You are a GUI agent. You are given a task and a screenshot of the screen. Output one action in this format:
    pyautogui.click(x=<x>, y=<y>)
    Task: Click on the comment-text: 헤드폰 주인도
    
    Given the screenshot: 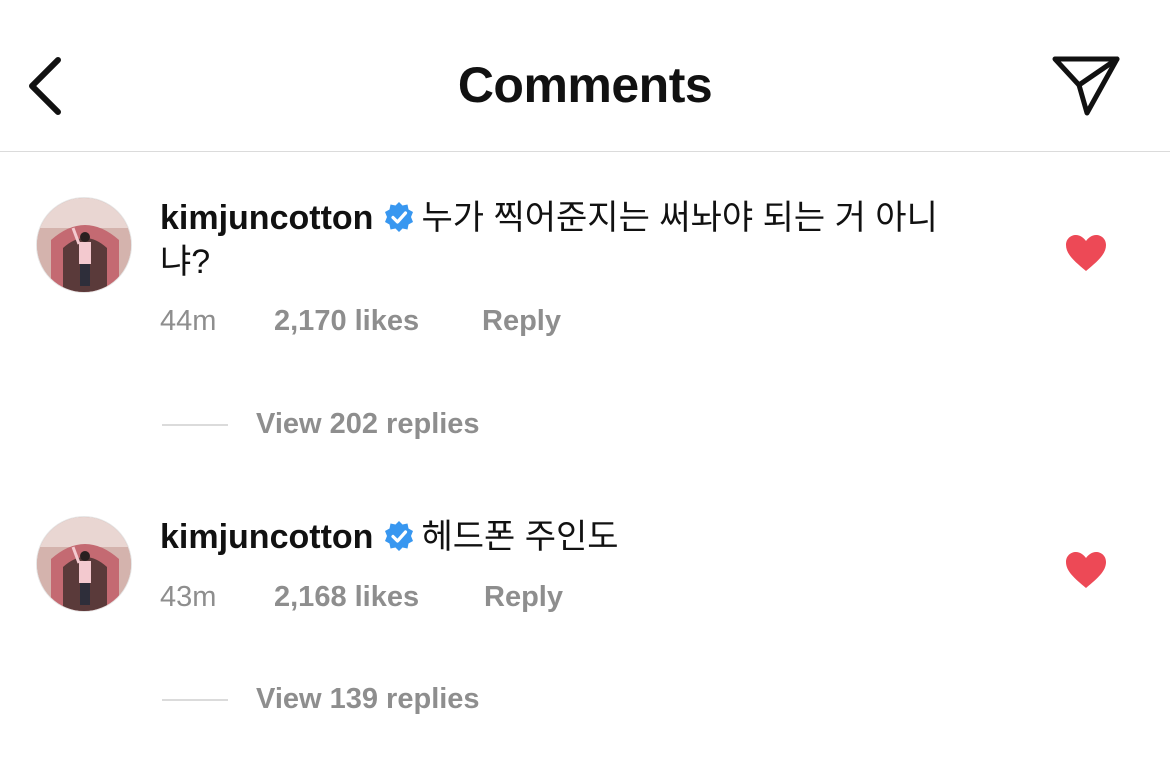 What is the action you would take?
    pyautogui.click(x=520, y=537)
    